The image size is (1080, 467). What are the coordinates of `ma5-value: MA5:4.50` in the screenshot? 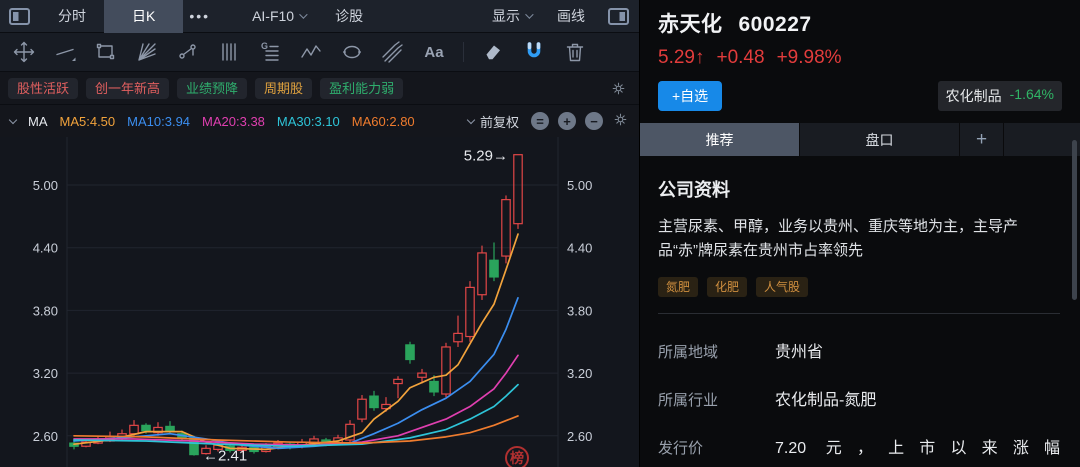 It's located at (87, 121).